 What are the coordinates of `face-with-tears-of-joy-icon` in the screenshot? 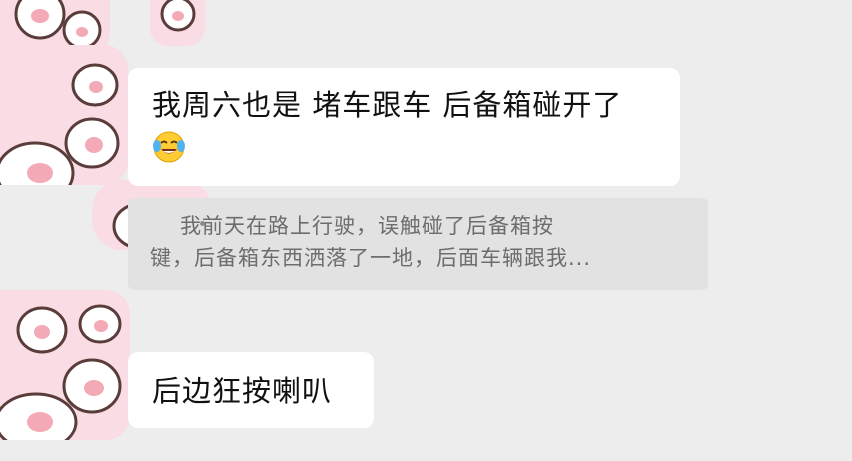 It's located at (169, 147).